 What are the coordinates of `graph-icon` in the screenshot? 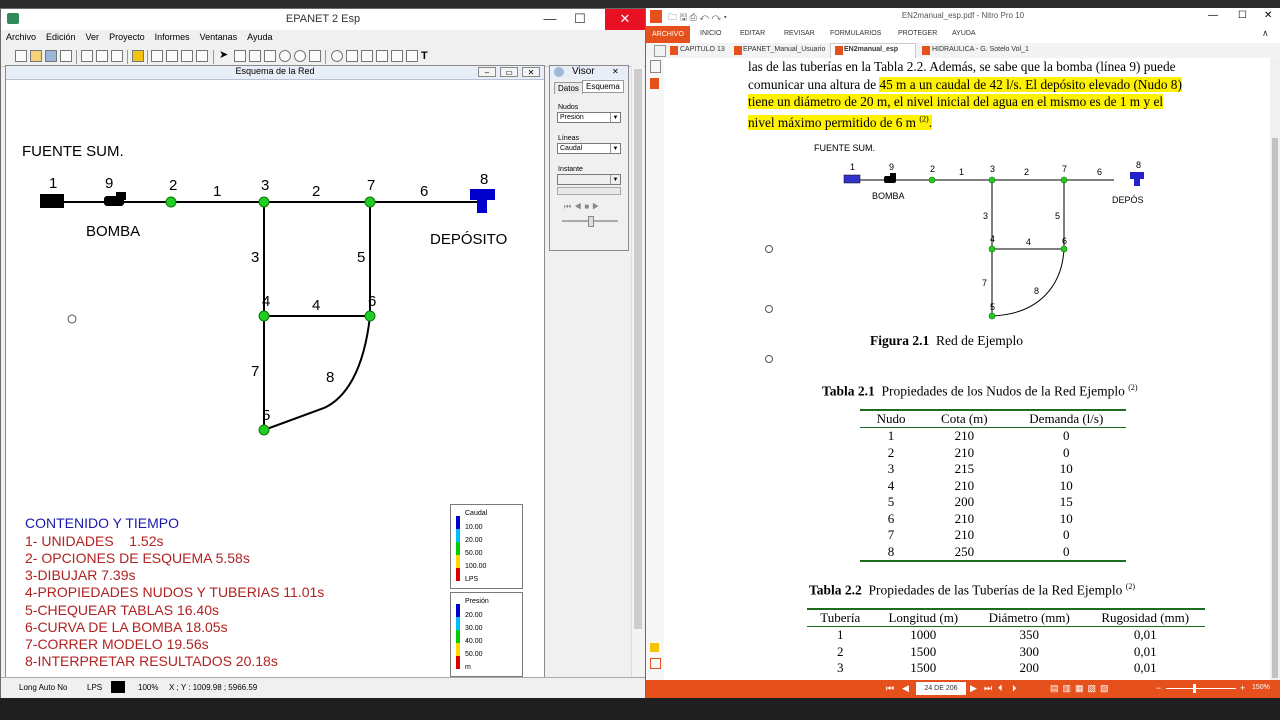 It's located at (172, 56).